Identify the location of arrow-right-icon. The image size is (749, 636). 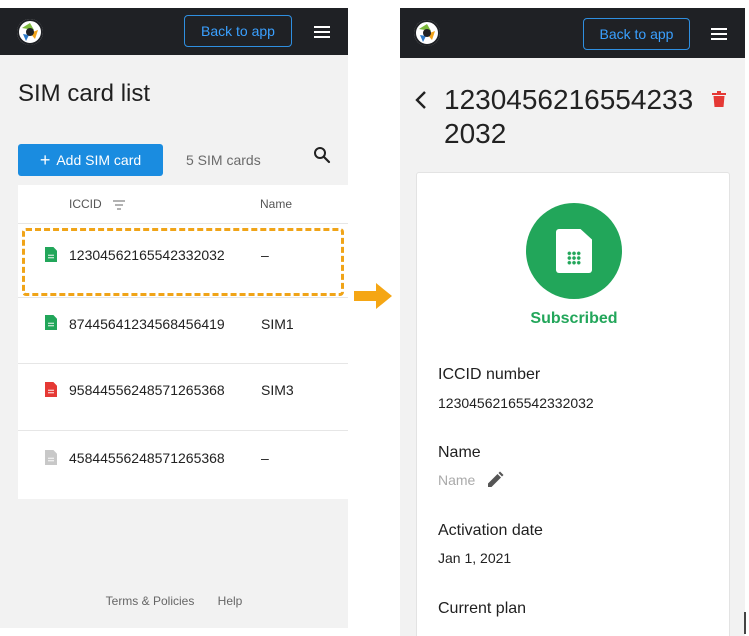
(373, 296).